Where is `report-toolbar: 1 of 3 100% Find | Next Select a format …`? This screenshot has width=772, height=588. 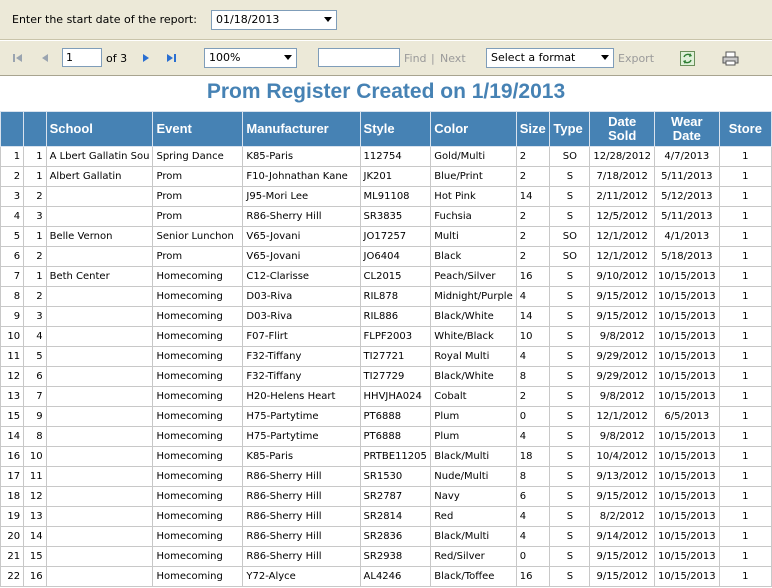
report-toolbar: 1 of 3 100% Find | Next Select a format … is located at coordinates (386, 58).